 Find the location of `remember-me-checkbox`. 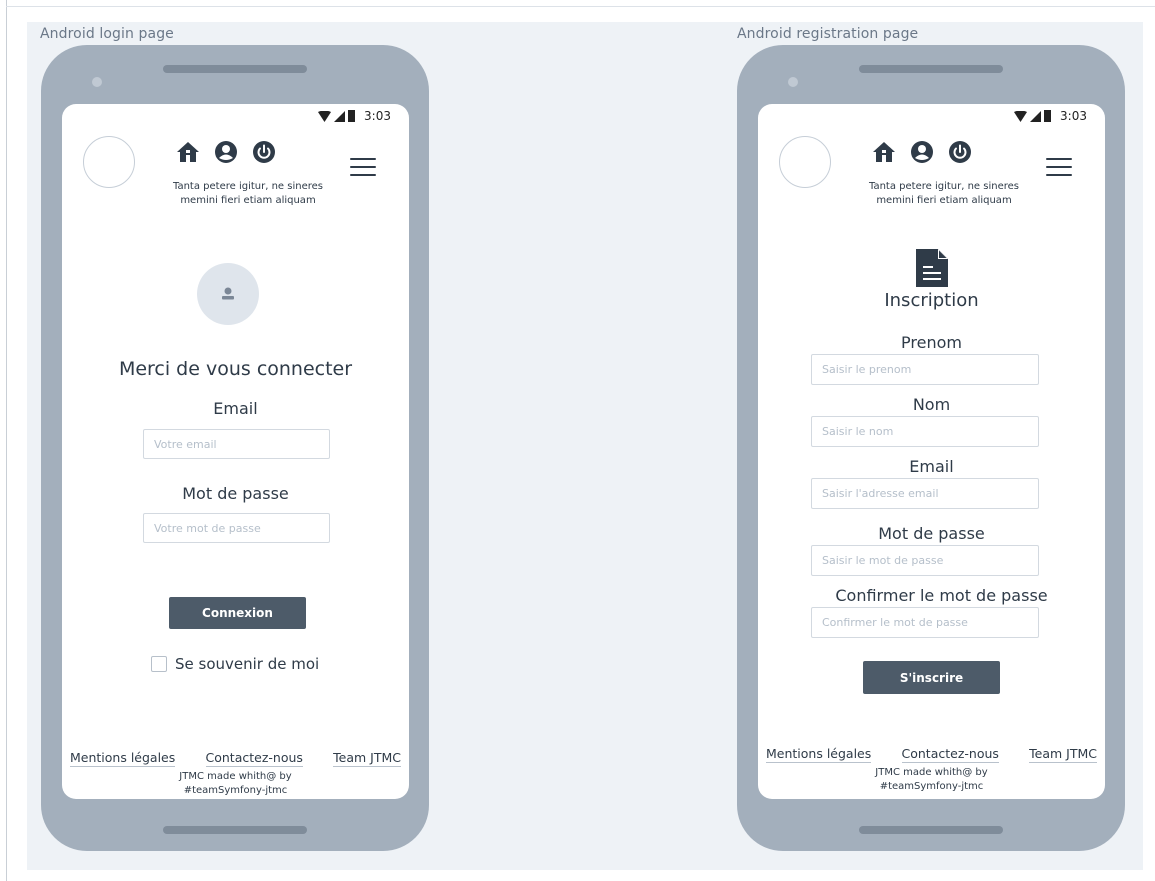

remember-me-checkbox is located at coordinates (159, 664).